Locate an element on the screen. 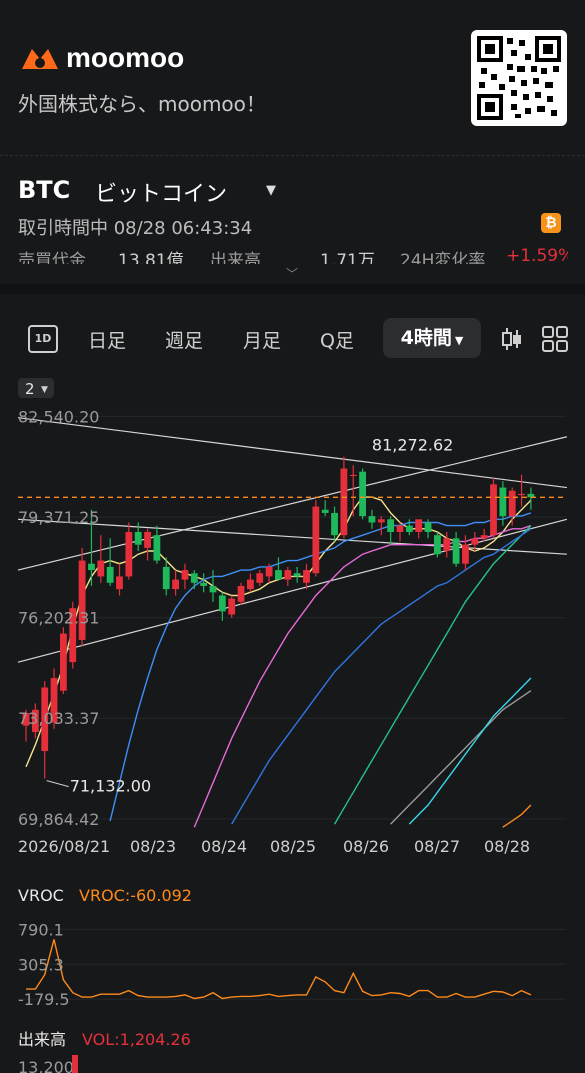  period-selector is located at coordinates (36, 388).